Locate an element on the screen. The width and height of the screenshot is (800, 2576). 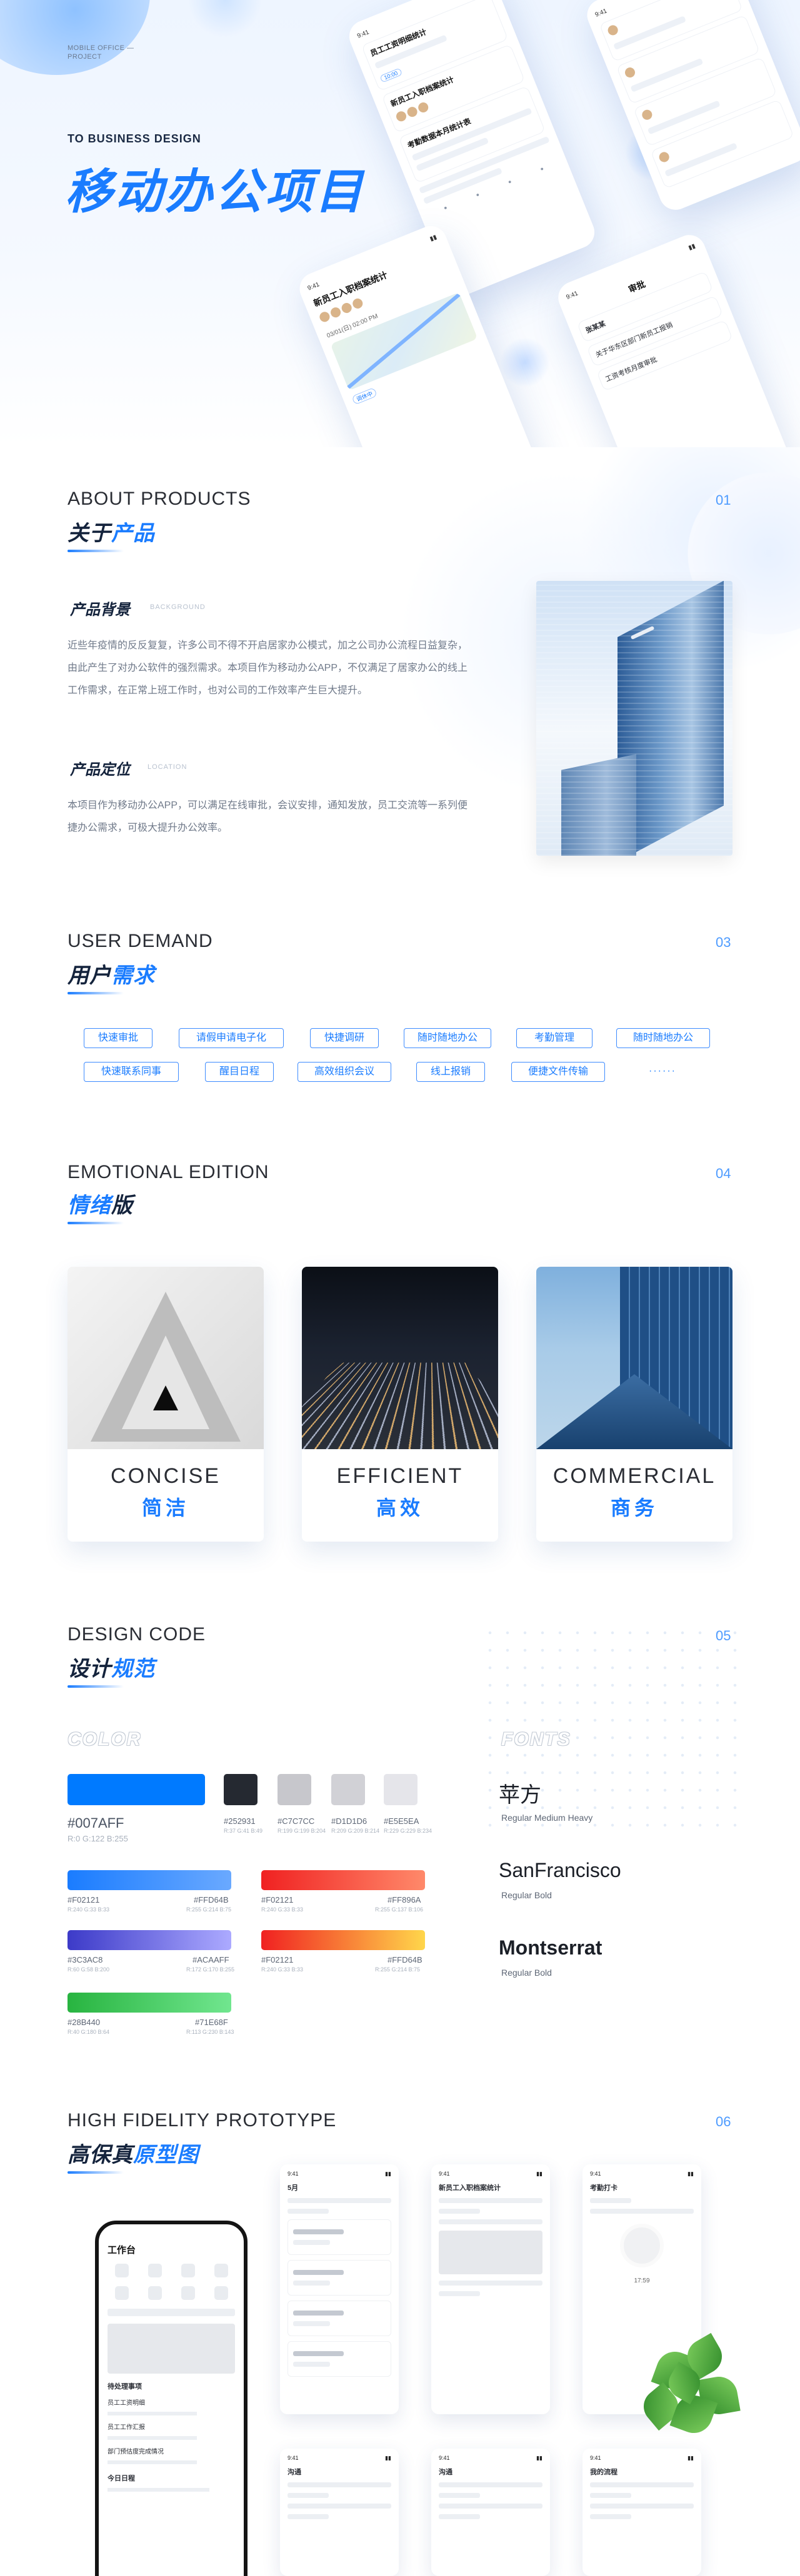
positioning-tag: LOCATION is located at coordinates (168, 767).